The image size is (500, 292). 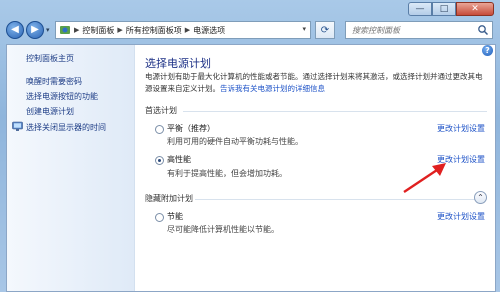 I want to click on page-title: 选择电源计划, so click(x=178, y=63).